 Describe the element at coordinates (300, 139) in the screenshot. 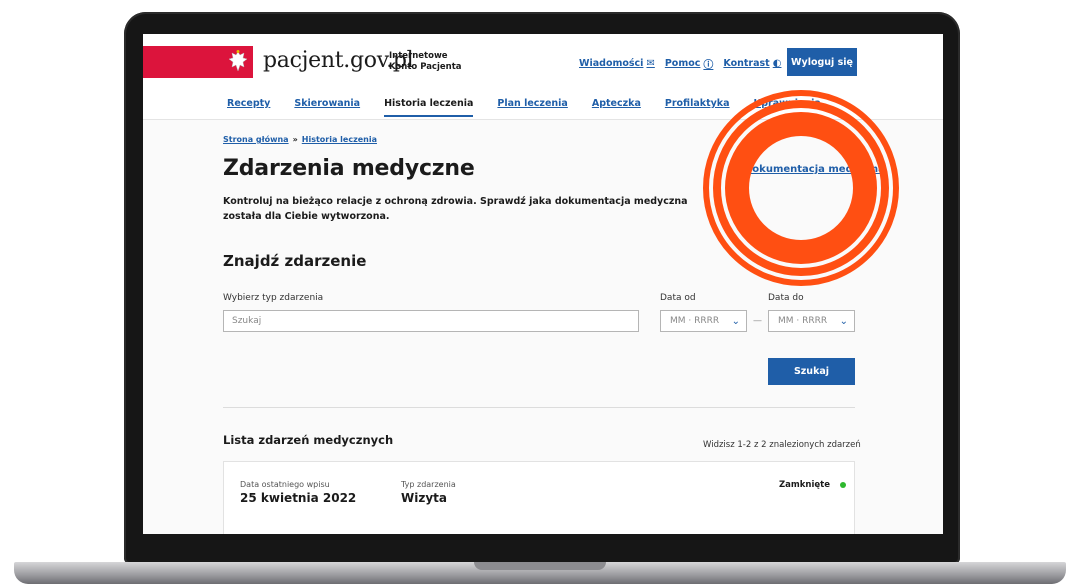

I see `breadcrumb: Strona główna » Historia leczenia` at that location.